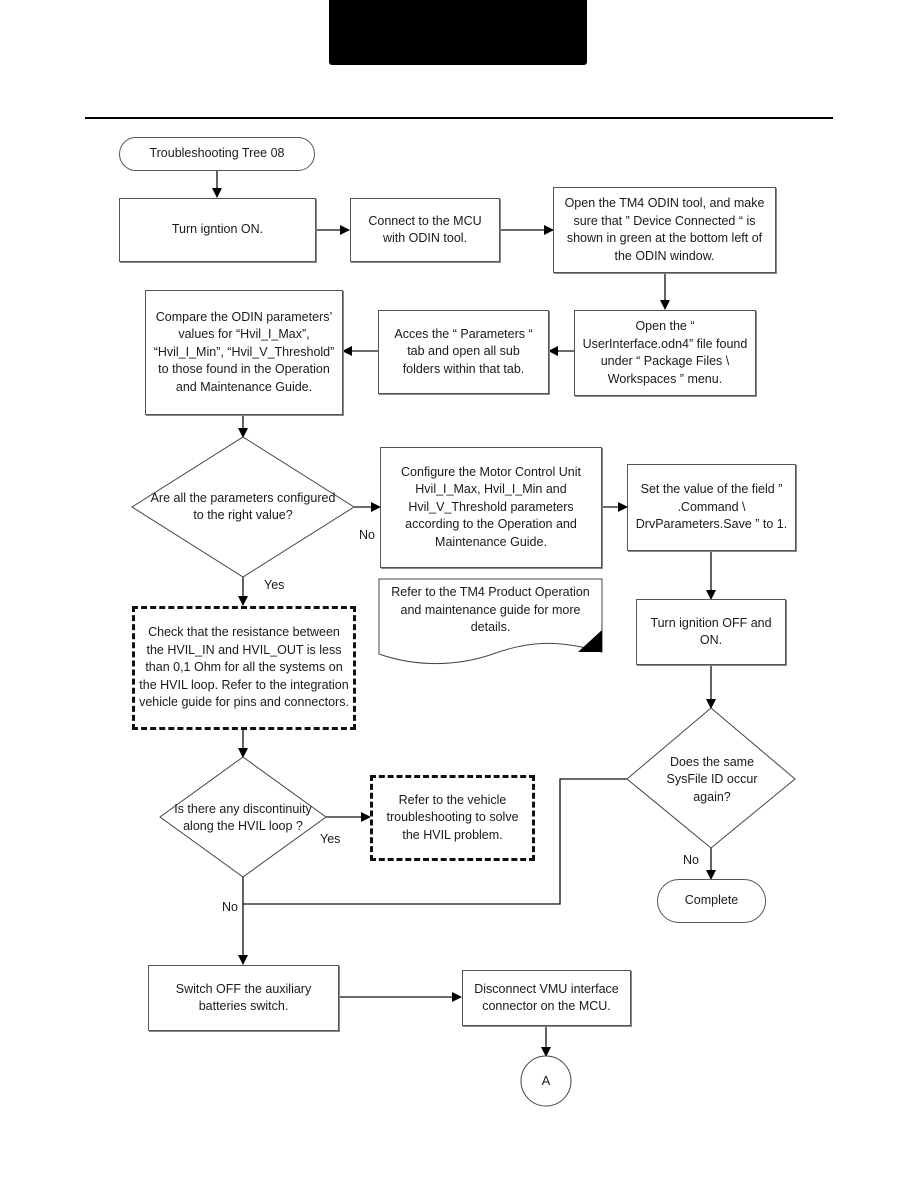  Describe the element at coordinates (367, 535) in the screenshot. I see `edge-label-params-no: No` at that location.